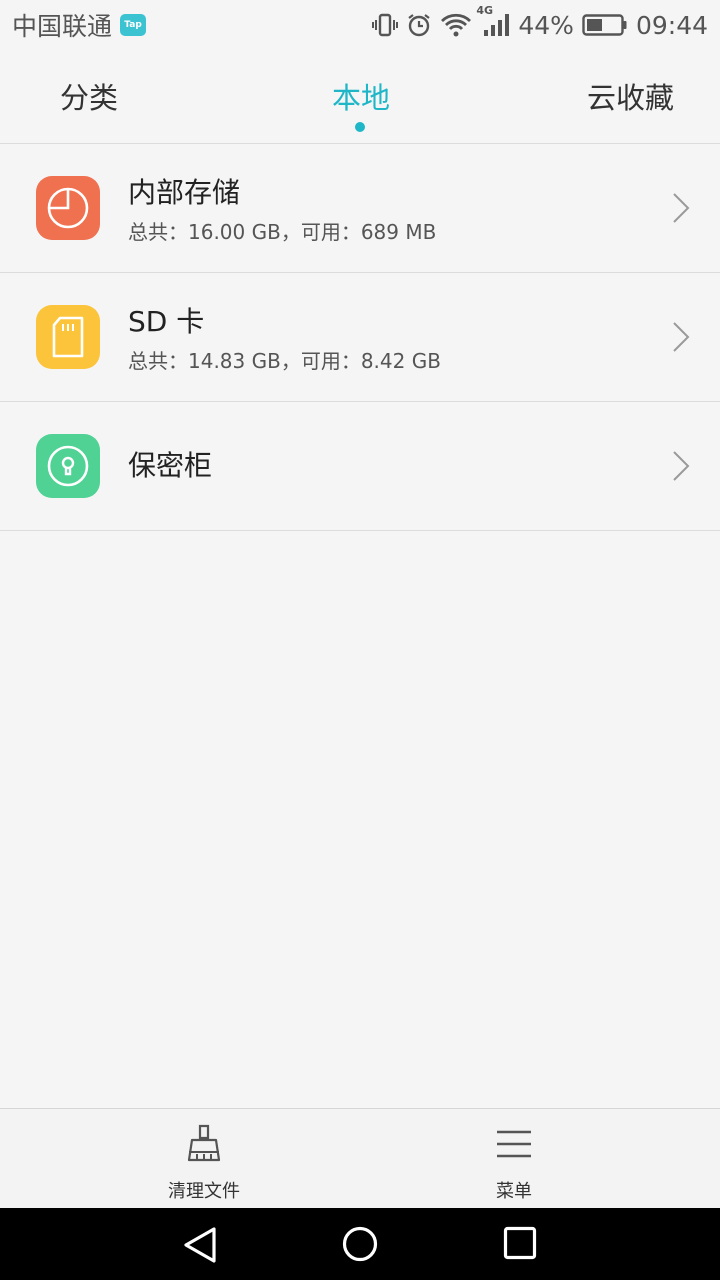 The width and height of the screenshot is (720, 1280). Describe the element at coordinates (204, 1144) in the screenshot. I see `broom-icon` at that location.